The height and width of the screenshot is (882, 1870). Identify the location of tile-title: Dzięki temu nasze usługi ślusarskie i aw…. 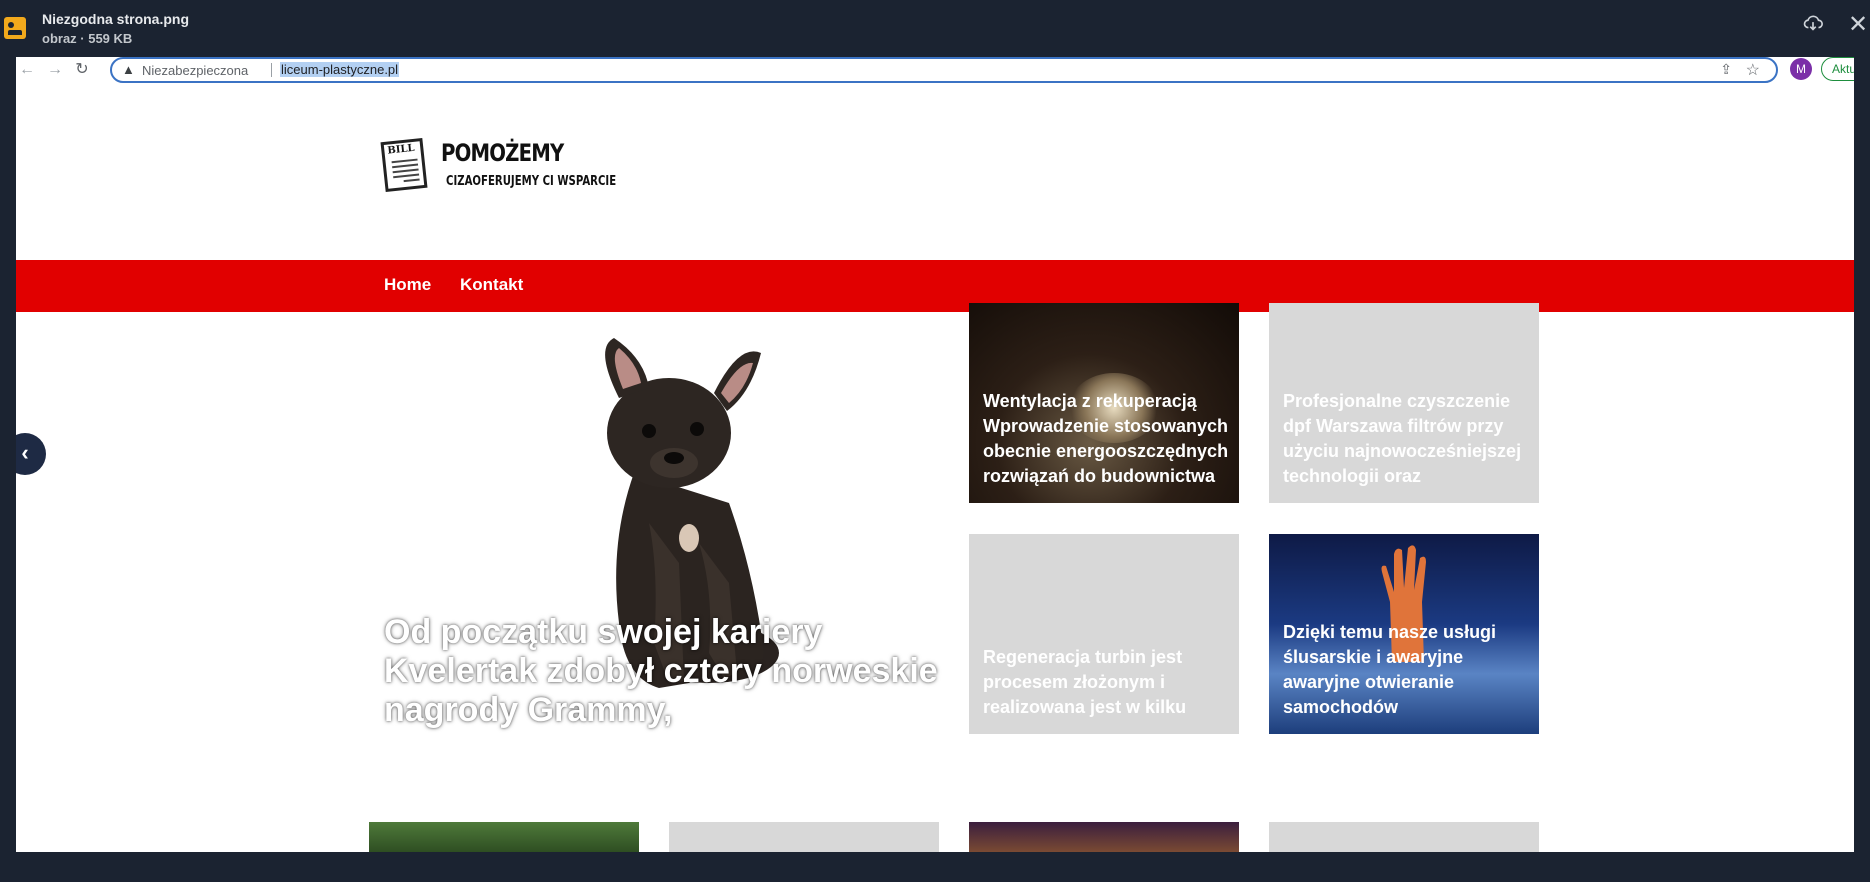
(1407, 670).